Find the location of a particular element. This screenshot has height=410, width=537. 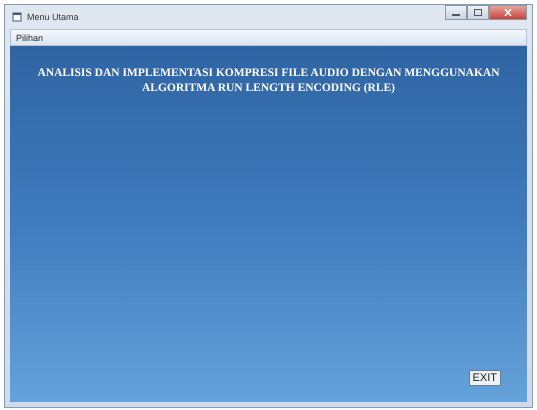

window-title: Menu Utama is located at coordinates (53, 17).